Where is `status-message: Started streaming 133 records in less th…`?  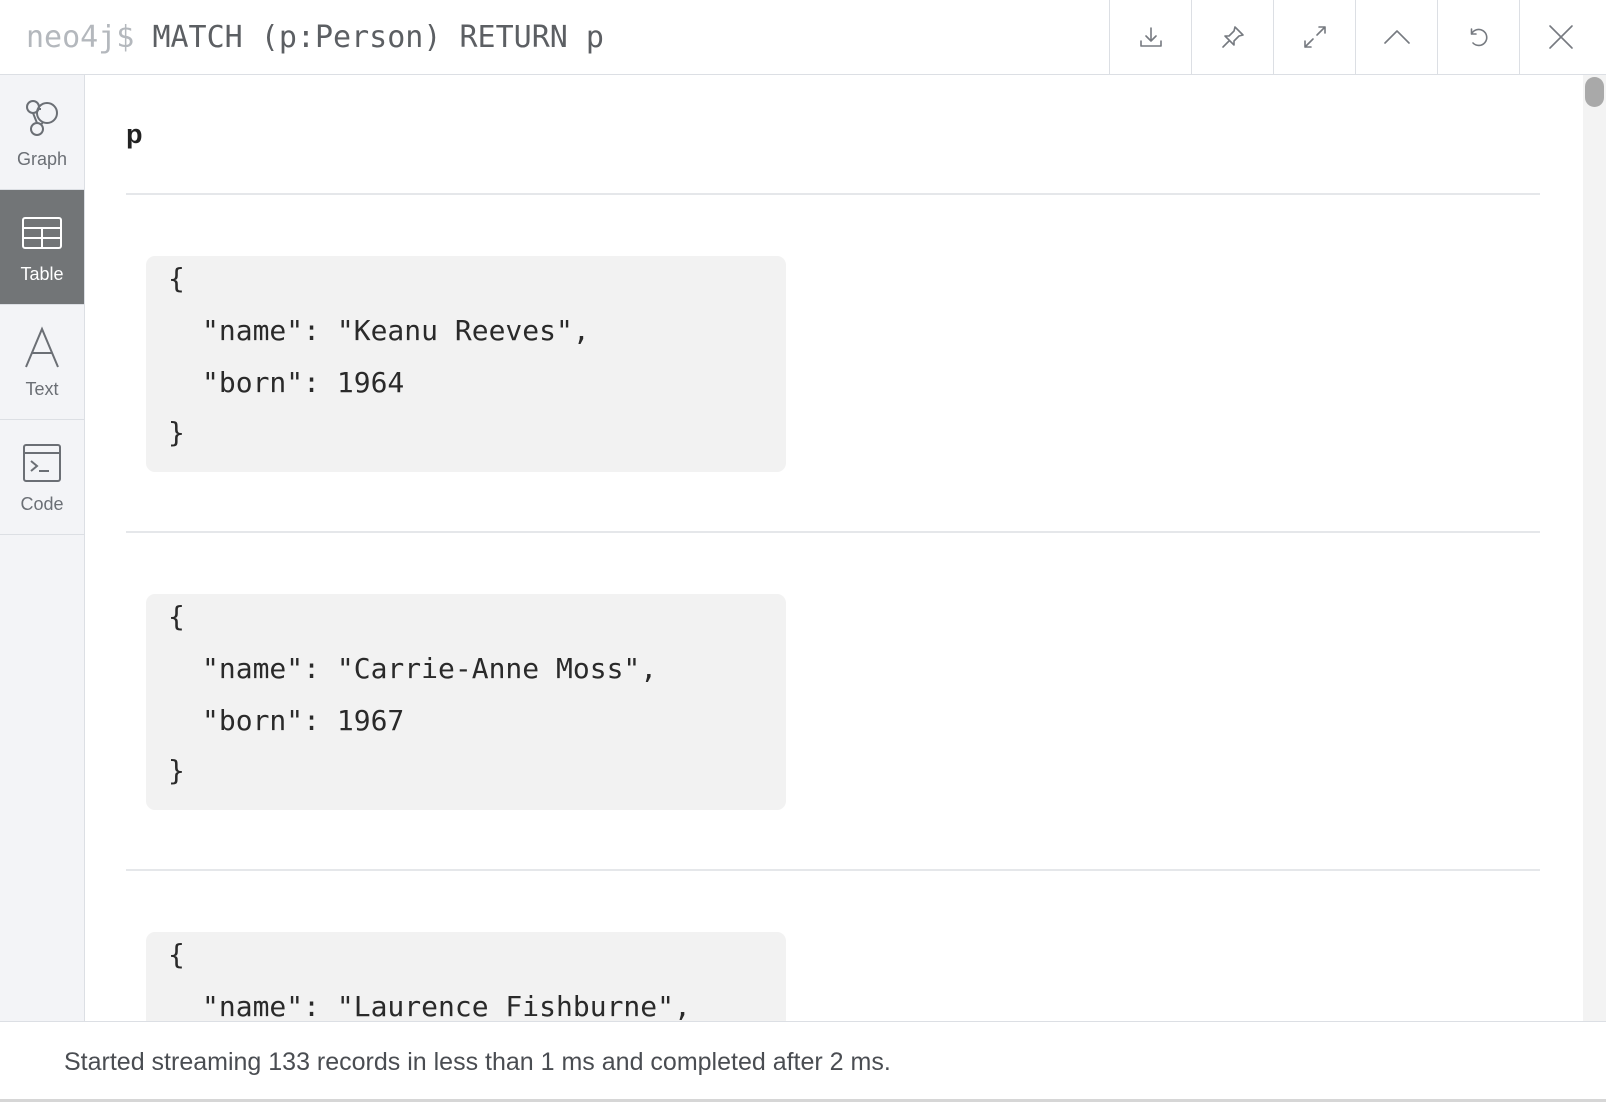 status-message: Started streaming 133 records in less th… is located at coordinates (477, 1062).